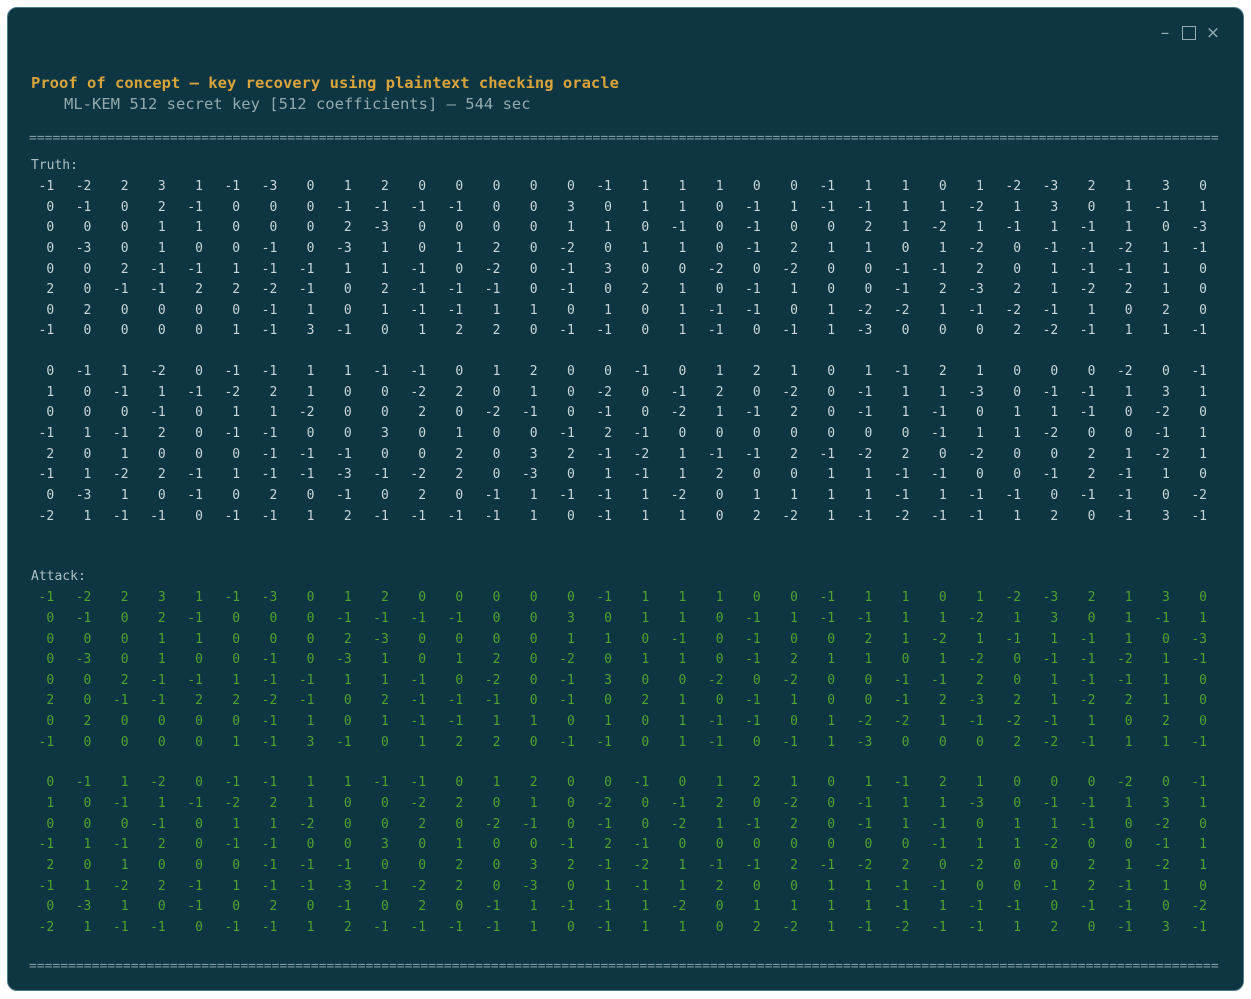 The width and height of the screenshot is (1251, 999). Describe the element at coordinates (1213, 33) in the screenshot. I see `close-icon: ×` at that location.